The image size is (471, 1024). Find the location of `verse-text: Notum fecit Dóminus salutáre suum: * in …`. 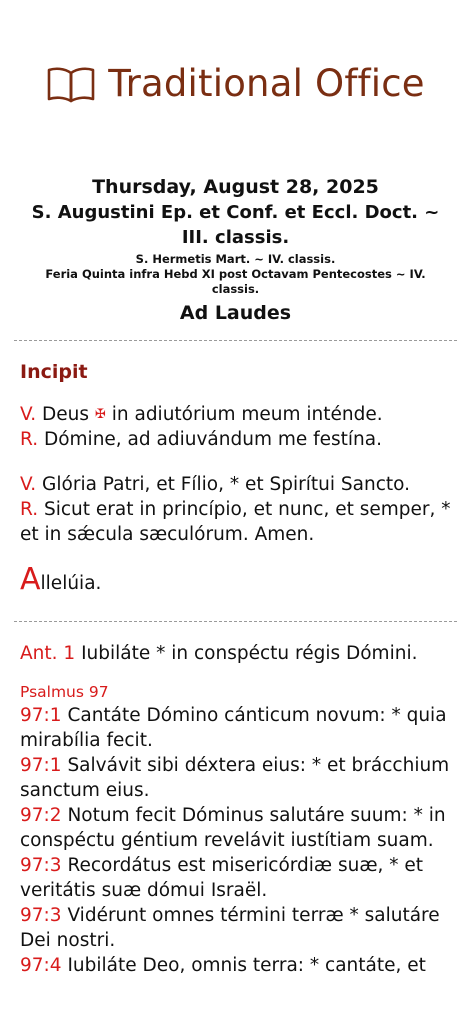

verse-text: Notum fecit Dóminus salutáre suum: * in … is located at coordinates (233, 828).